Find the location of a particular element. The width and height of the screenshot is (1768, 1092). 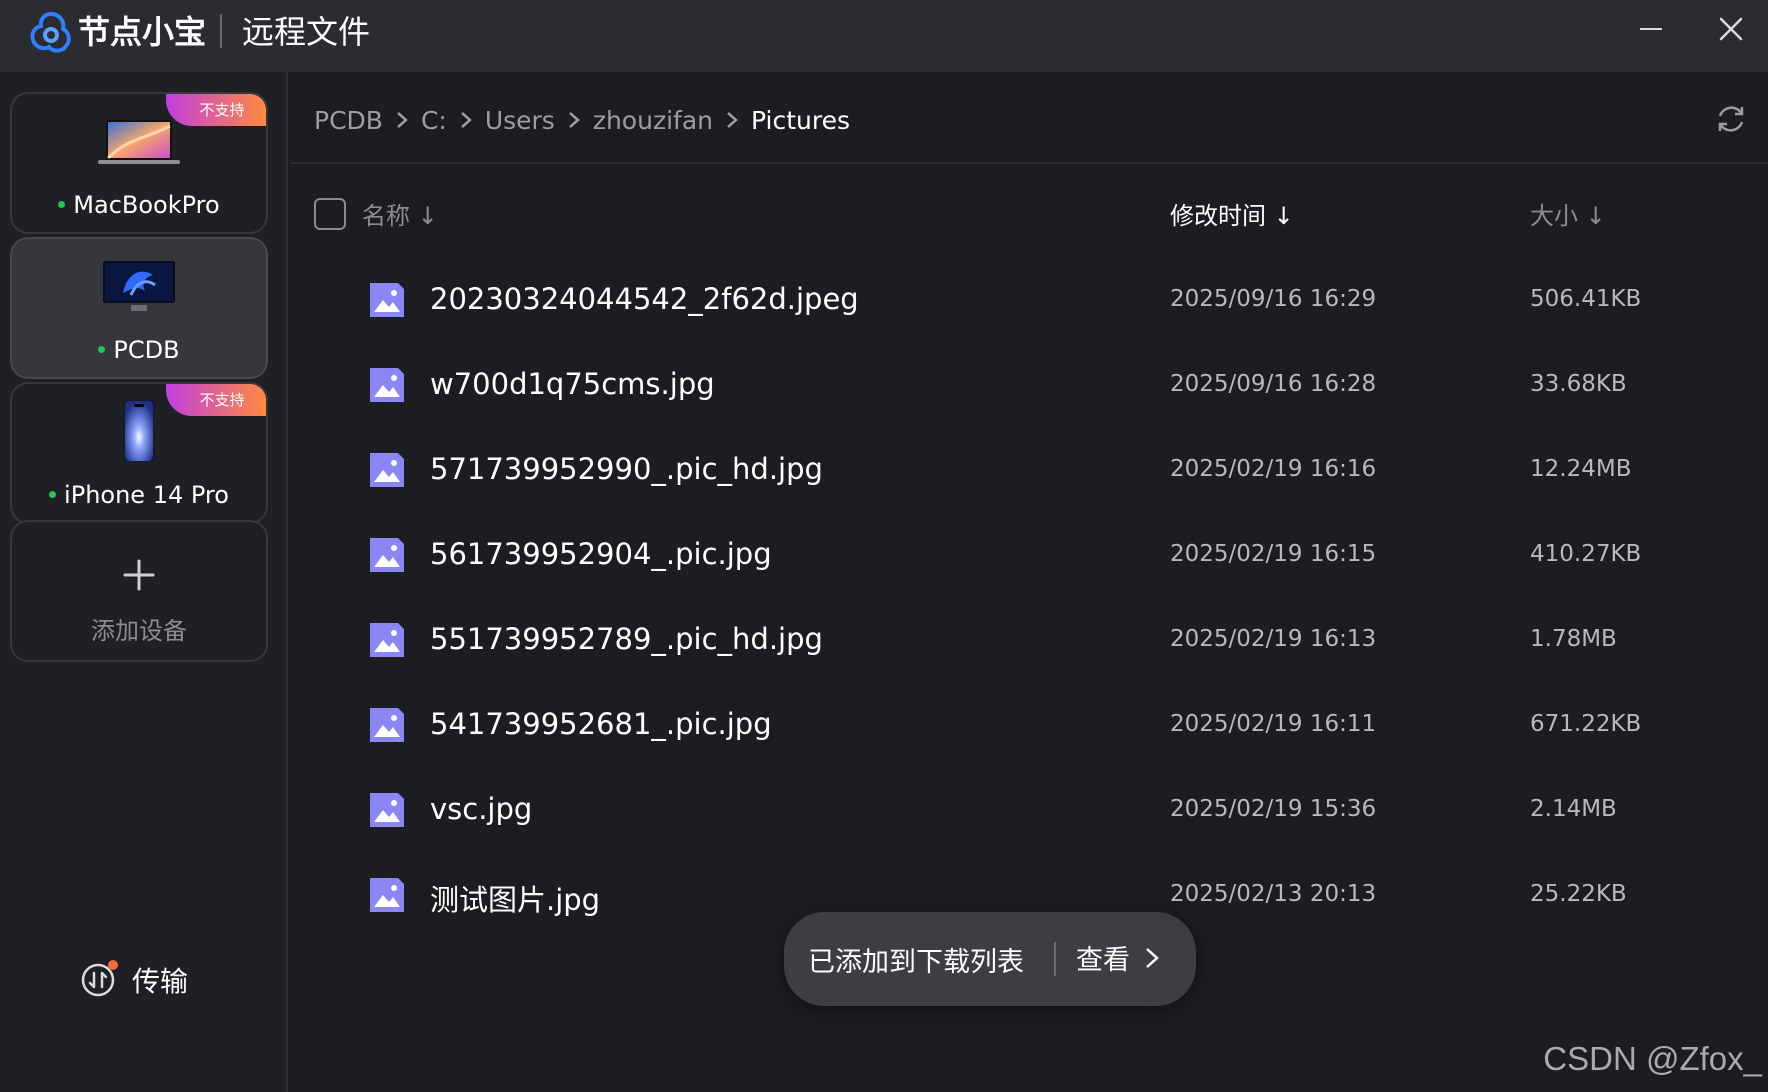

breadcrumb-item: zhouzifan is located at coordinates (653, 120).